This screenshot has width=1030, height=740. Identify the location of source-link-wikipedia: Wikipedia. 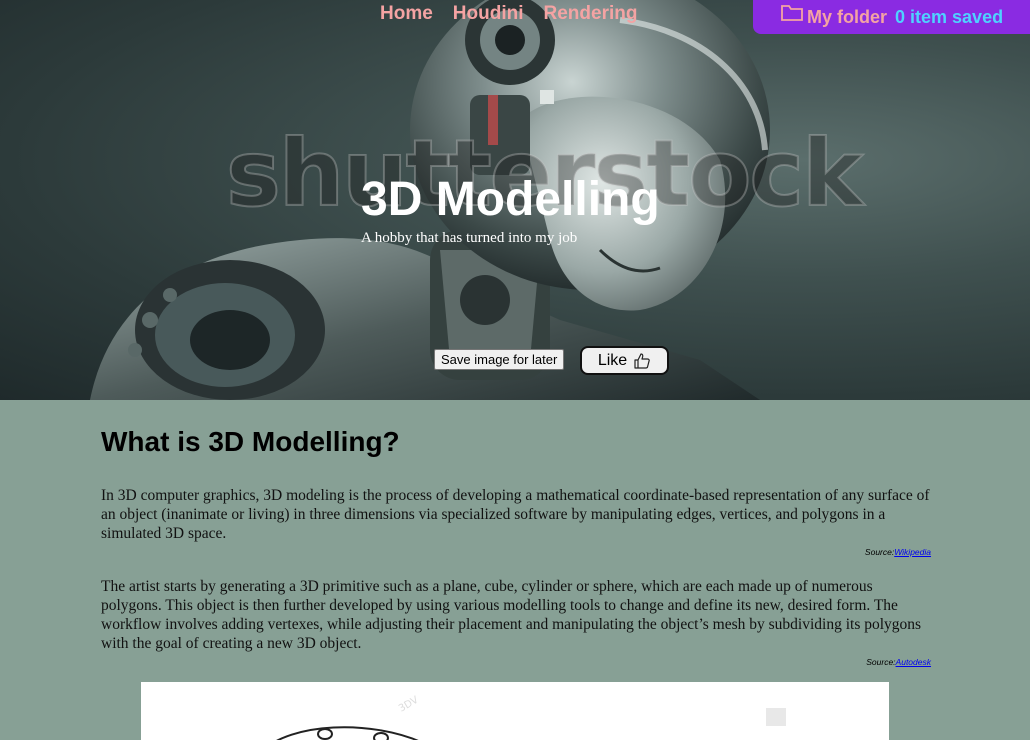
(912, 552).